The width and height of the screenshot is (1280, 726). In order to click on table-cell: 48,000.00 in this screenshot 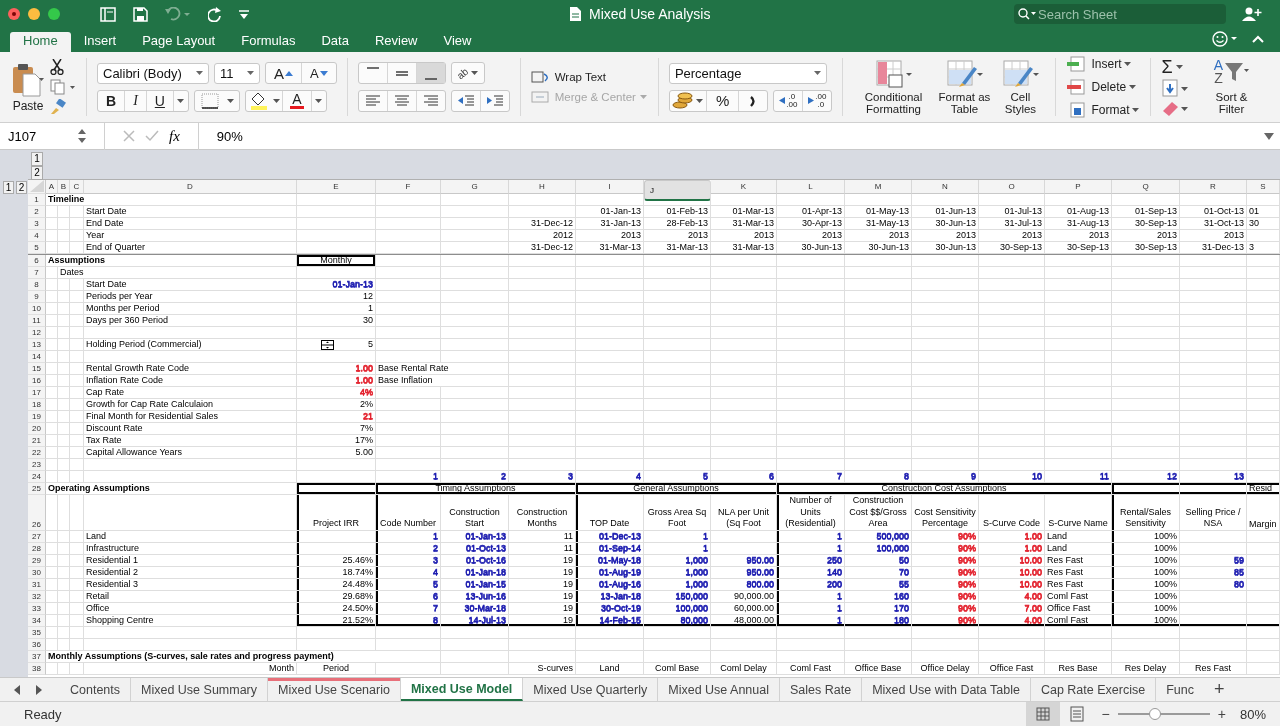, I will do `click(744, 620)`.